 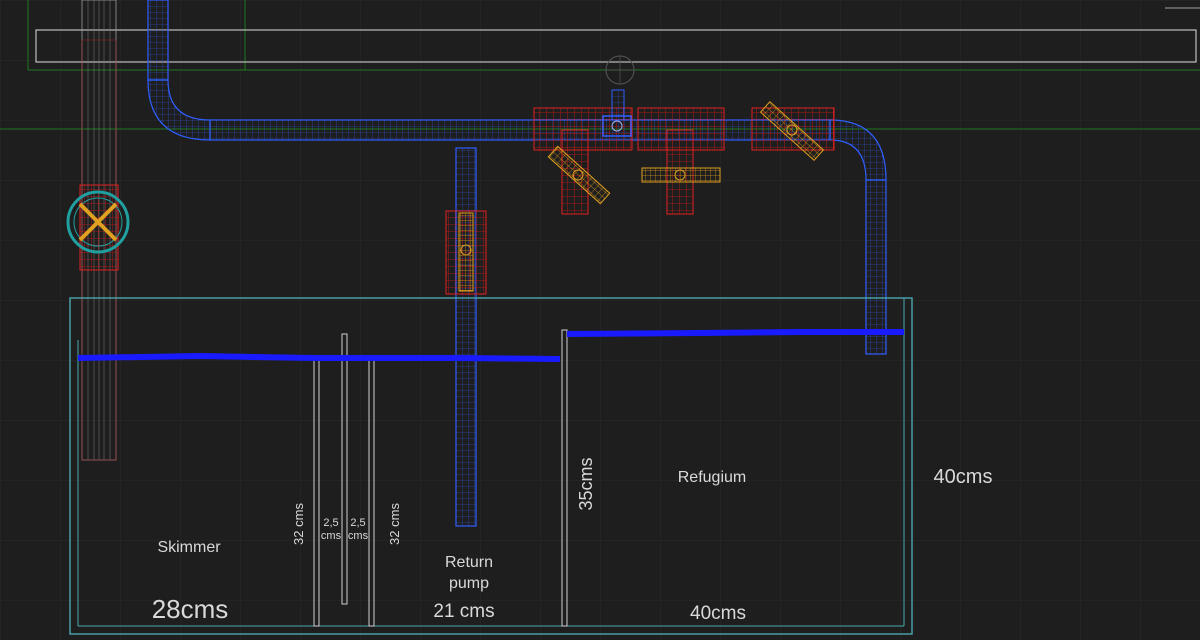 What do you see at coordinates (190, 609) in the screenshot?
I see `label-skimmer-width: 28cms` at bounding box center [190, 609].